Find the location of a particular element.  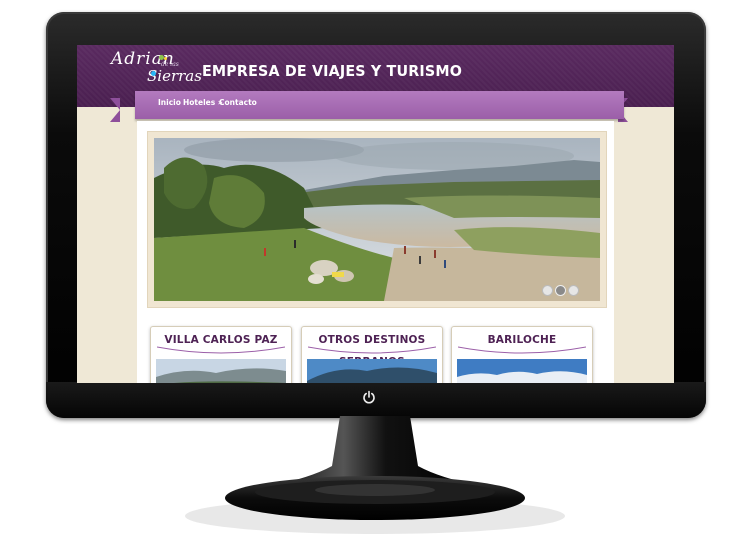

nav-item-inicio: Inicio is located at coordinates (169, 102).